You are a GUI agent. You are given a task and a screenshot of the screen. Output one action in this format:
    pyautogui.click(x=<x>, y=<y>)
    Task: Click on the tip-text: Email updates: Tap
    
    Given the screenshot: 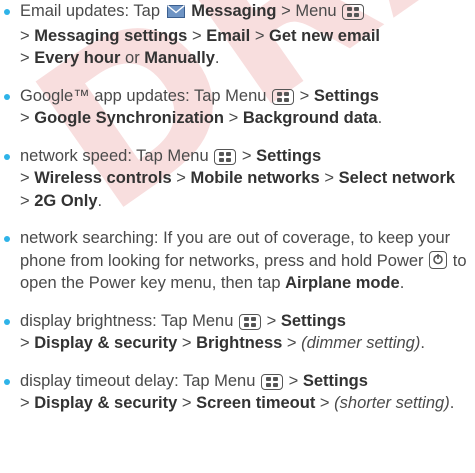 What is the action you would take?
    pyautogui.click(x=90, y=11)
    